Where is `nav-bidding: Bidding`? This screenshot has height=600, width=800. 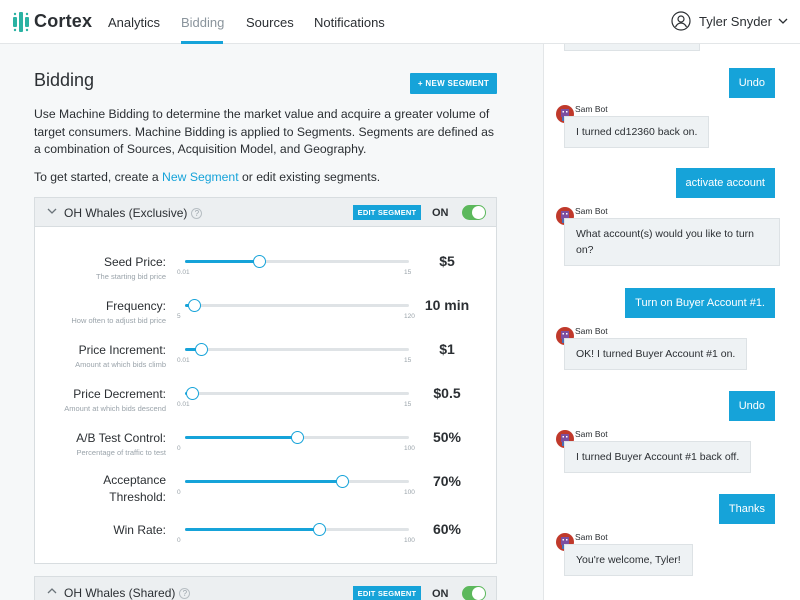 nav-bidding: Bidding is located at coordinates (202, 22).